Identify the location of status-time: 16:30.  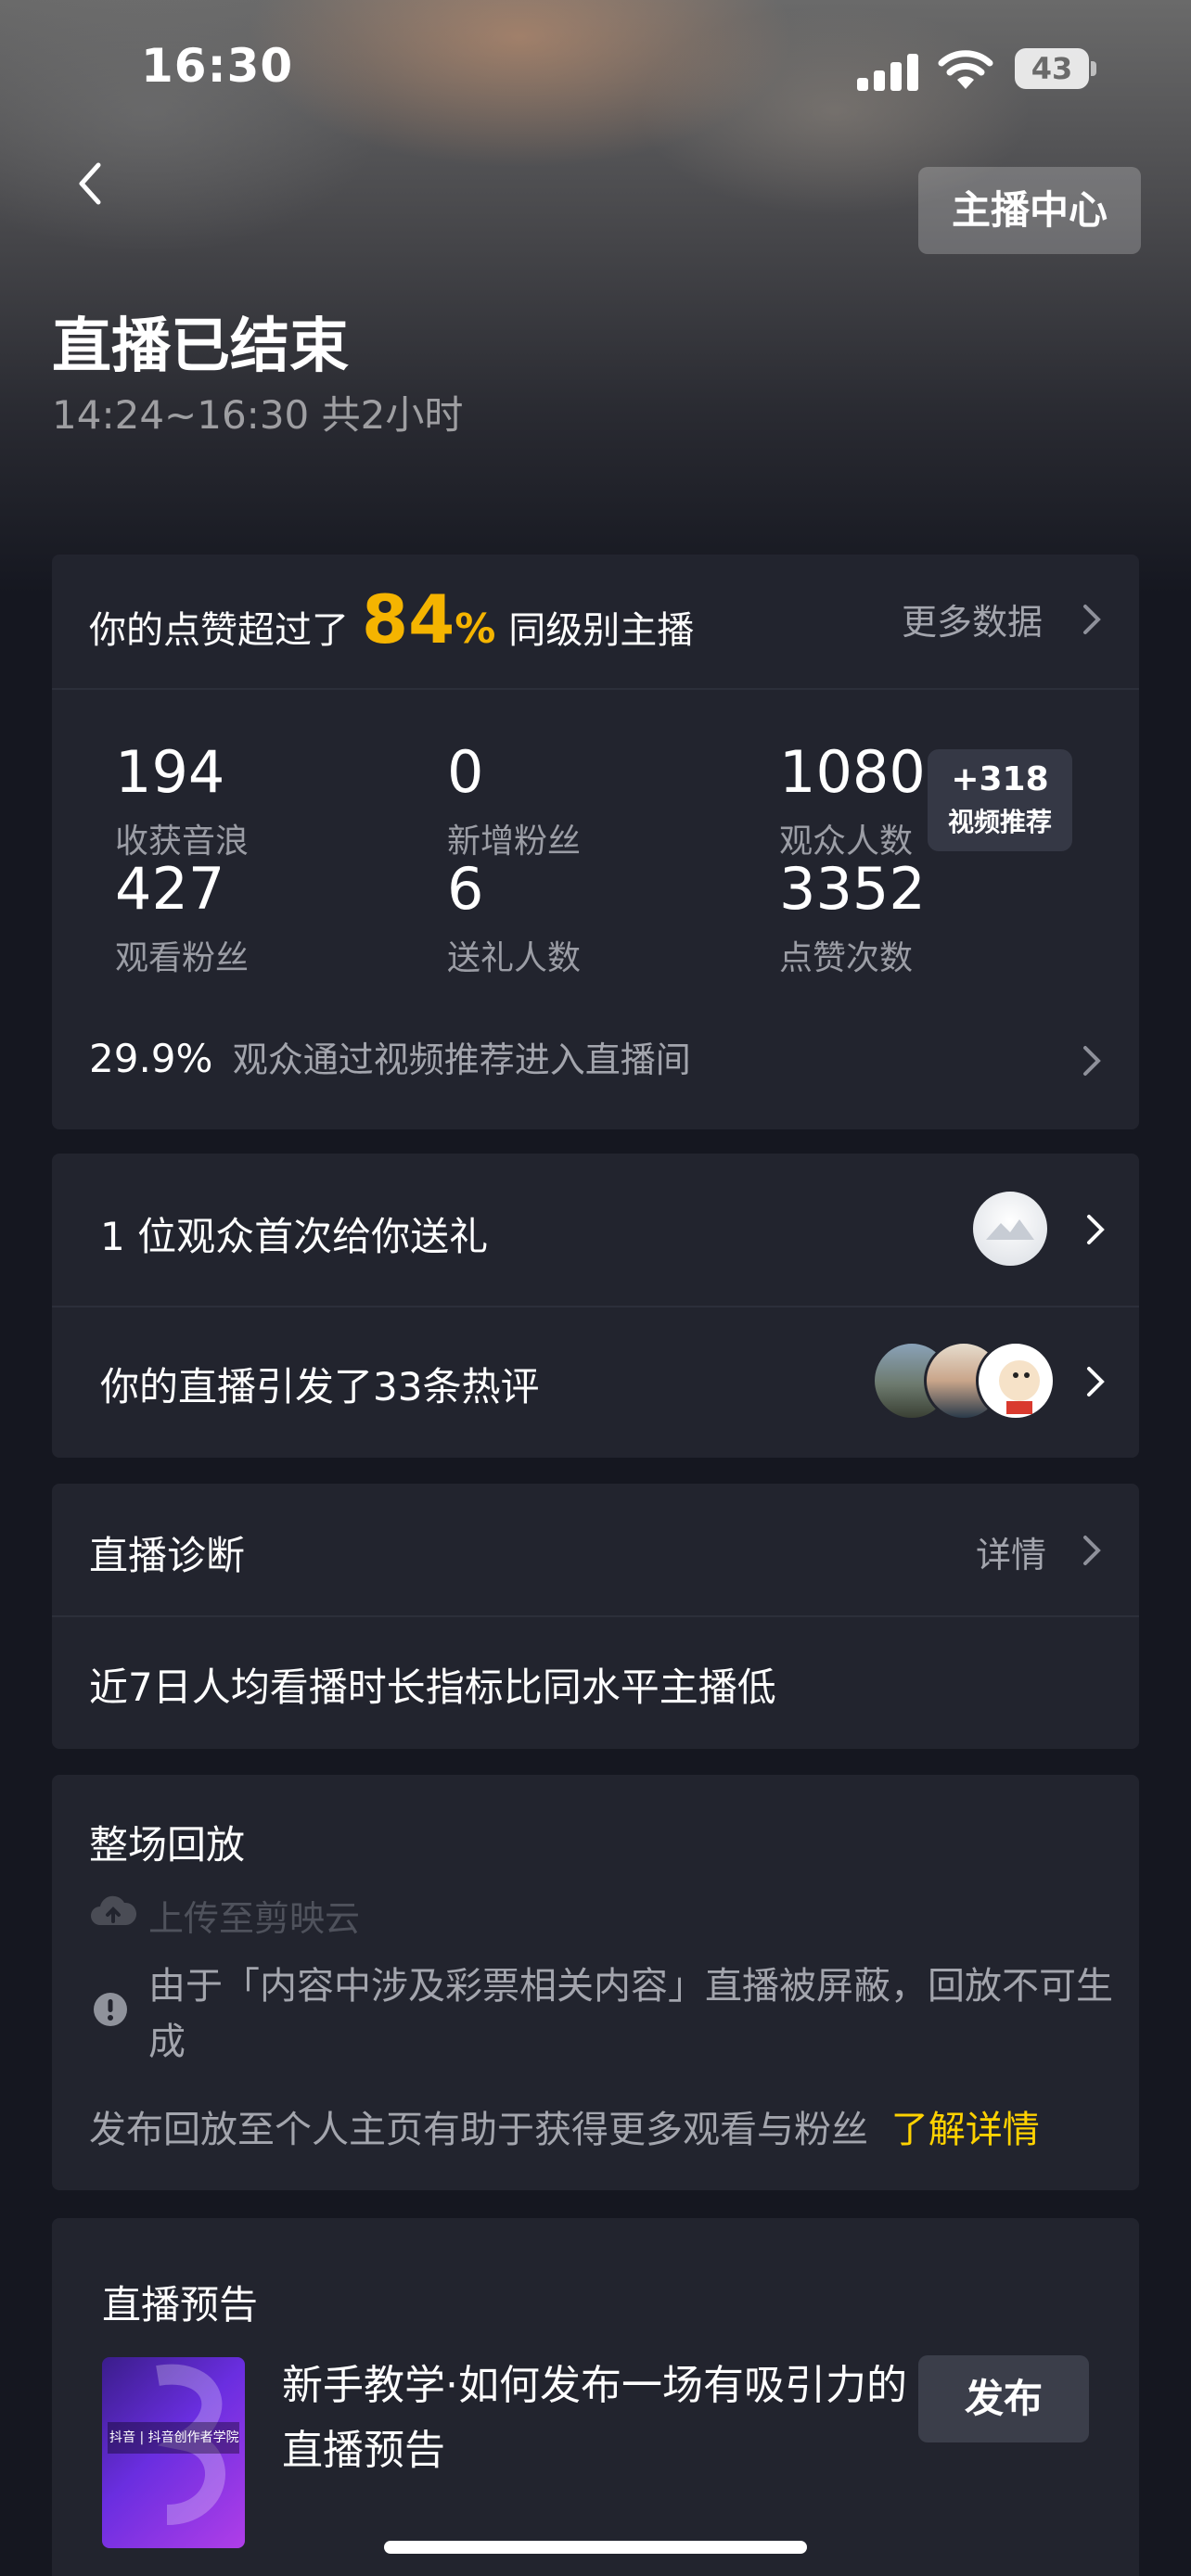
(217, 66).